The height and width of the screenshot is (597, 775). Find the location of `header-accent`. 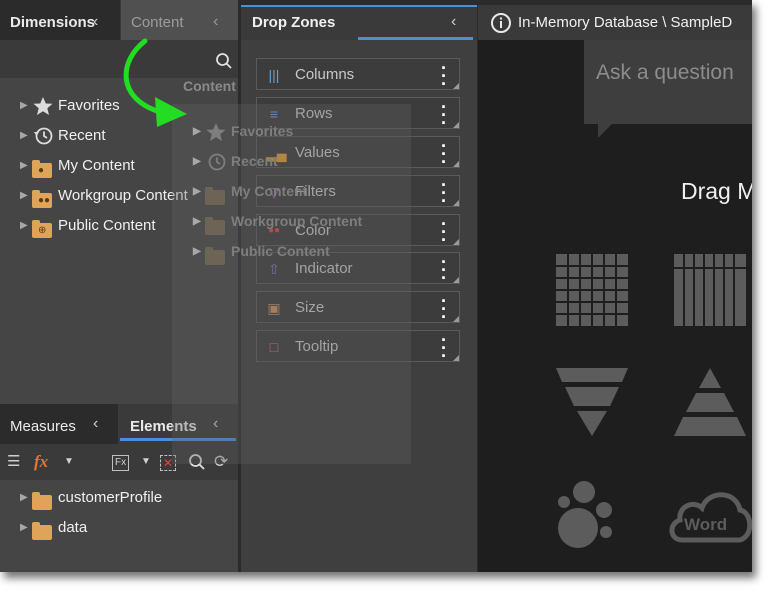

header-accent is located at coordinates (359, 6).